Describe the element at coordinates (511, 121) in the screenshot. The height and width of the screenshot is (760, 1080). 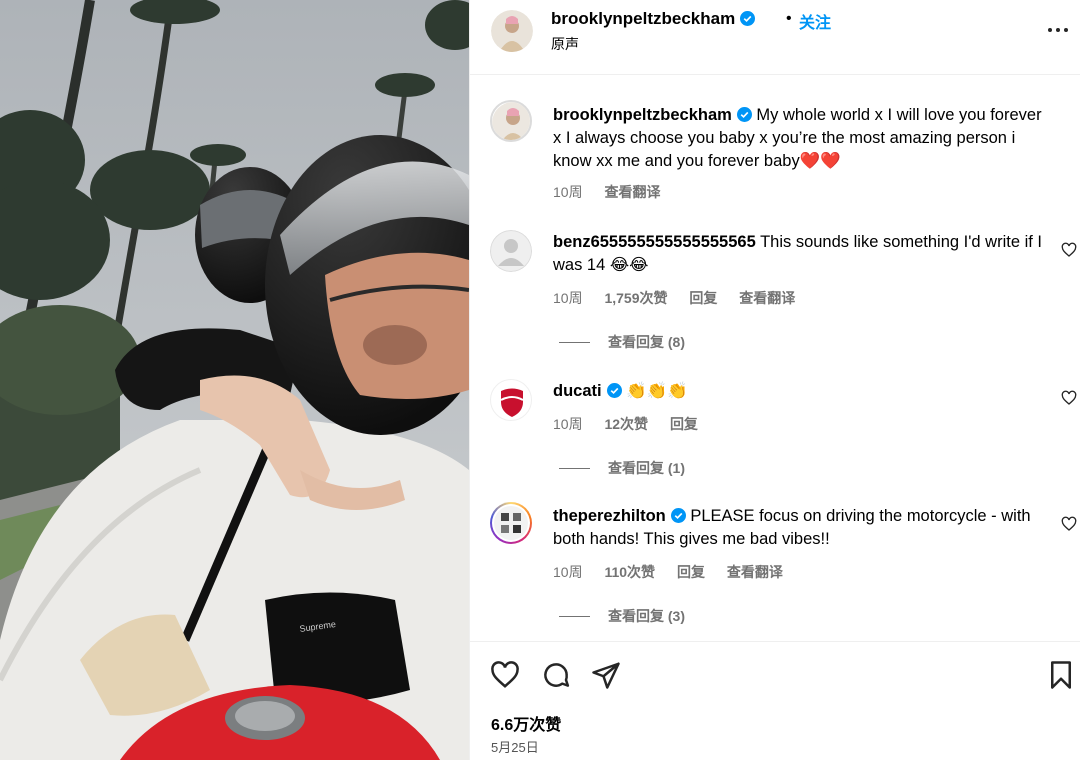
I see `caption-avatar` at that location.